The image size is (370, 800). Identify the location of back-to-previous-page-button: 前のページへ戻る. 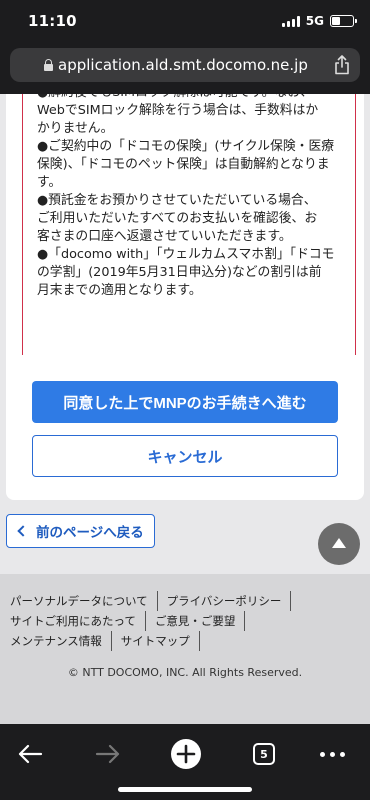
(80, 531).